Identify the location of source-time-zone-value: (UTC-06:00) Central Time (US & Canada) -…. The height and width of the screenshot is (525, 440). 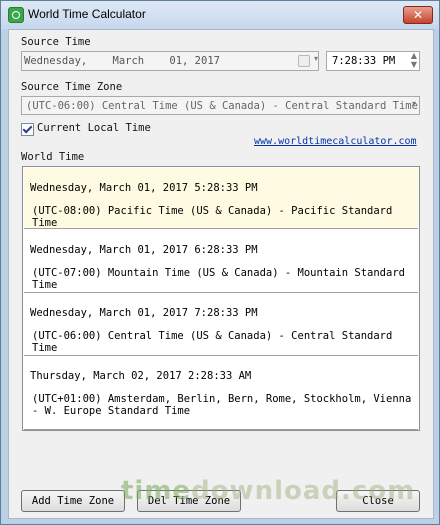
(222, 106).